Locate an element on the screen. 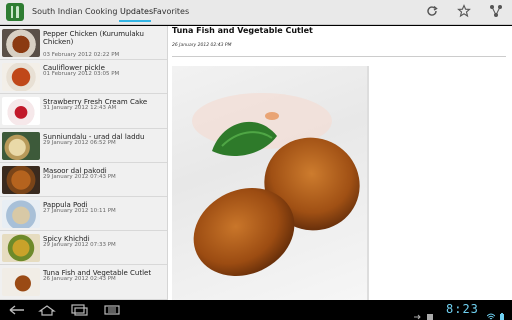 Image resolution: width=512 pixels, height=320 pixels. menu-icon is located at coordinates (112, 310).